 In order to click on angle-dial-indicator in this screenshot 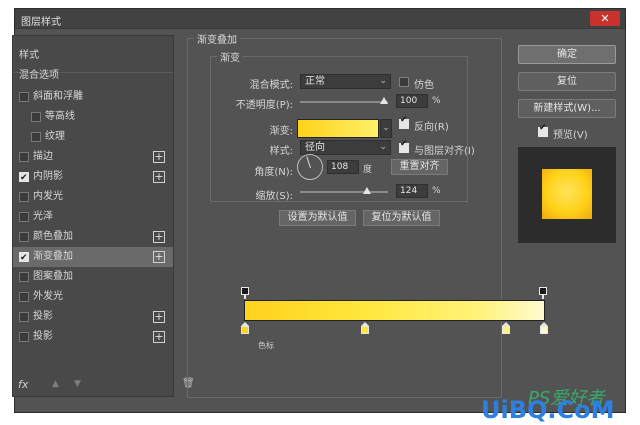, I will do `click(308, 162)`.